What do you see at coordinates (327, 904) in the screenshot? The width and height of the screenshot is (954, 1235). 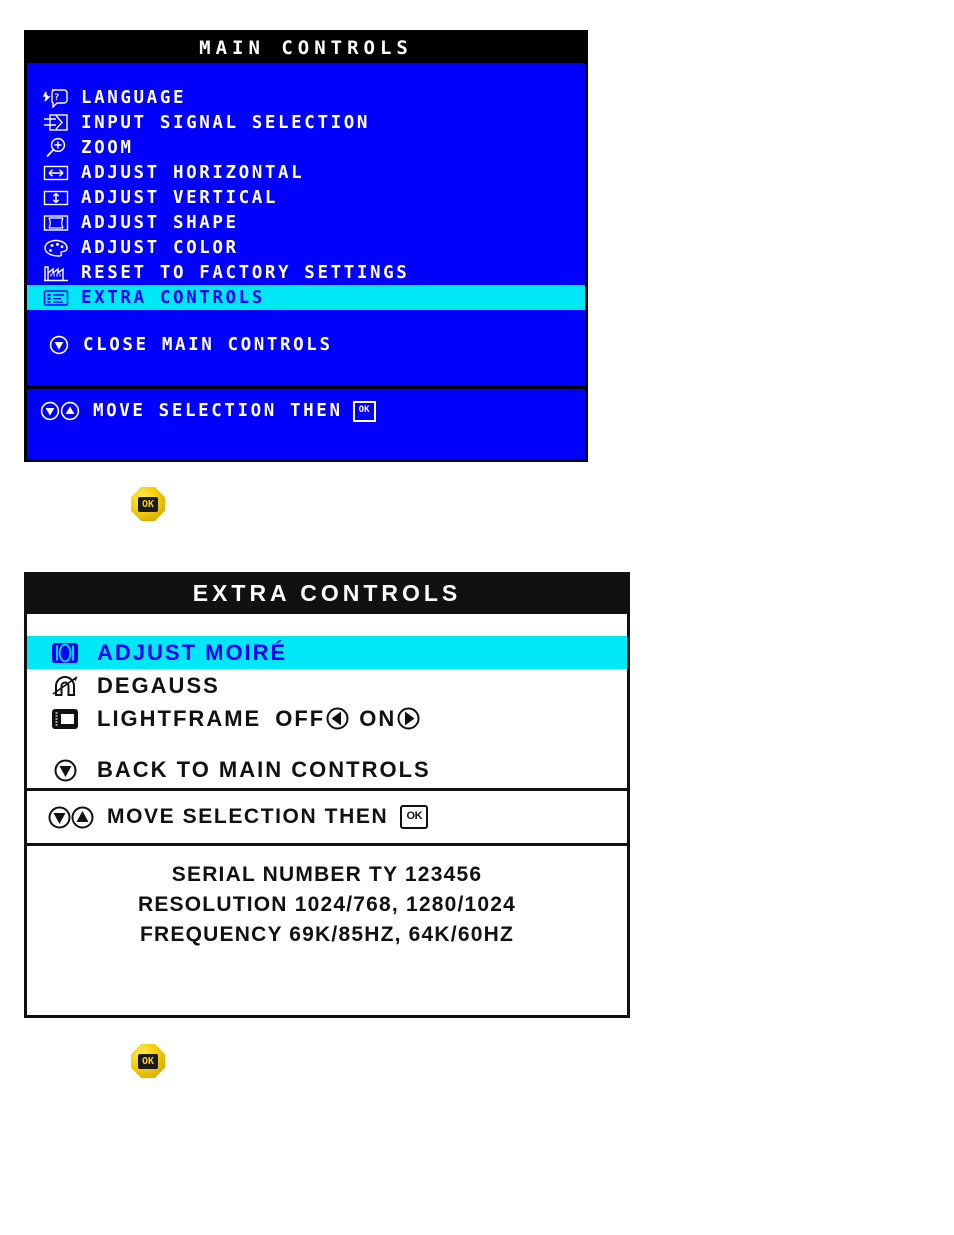 I see `resolution-text: RESOLUTION 1024/768, 1280/1024` at bounding box center [327, 904].